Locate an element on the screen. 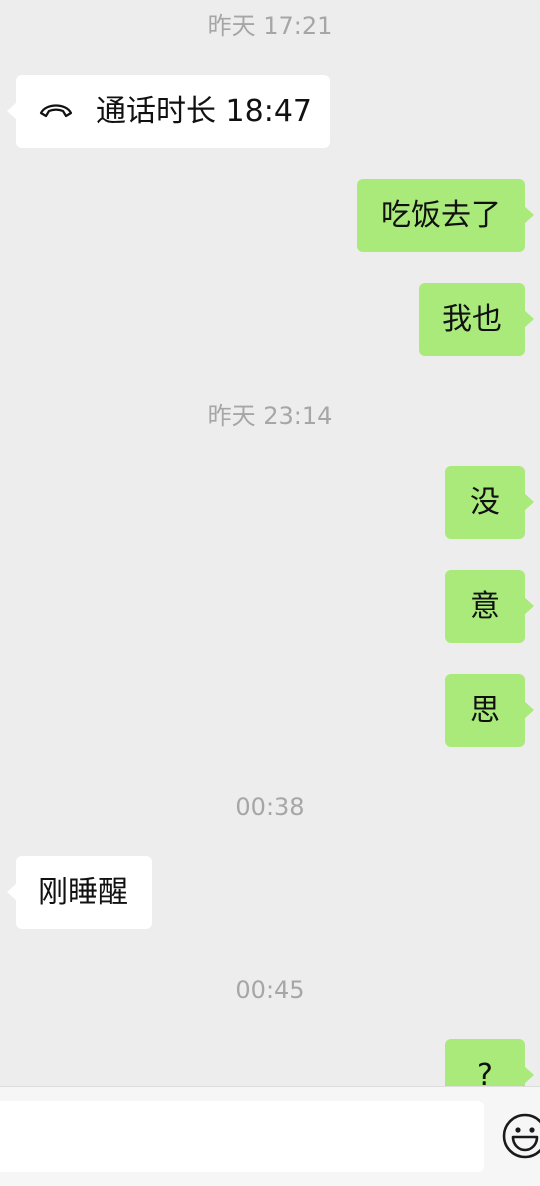 The image size is (540, 1186). outgoing-message-bubble: ? is located at coordinates (489, 1062).